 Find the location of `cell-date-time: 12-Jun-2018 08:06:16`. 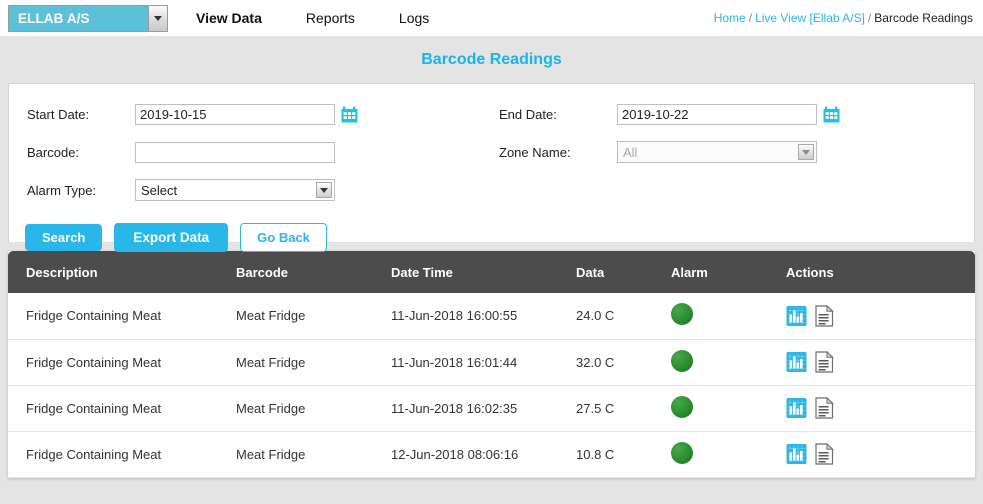

cell-date-time: 12-Jun-2018 08:06:16 is located at coordinates (465, 454).